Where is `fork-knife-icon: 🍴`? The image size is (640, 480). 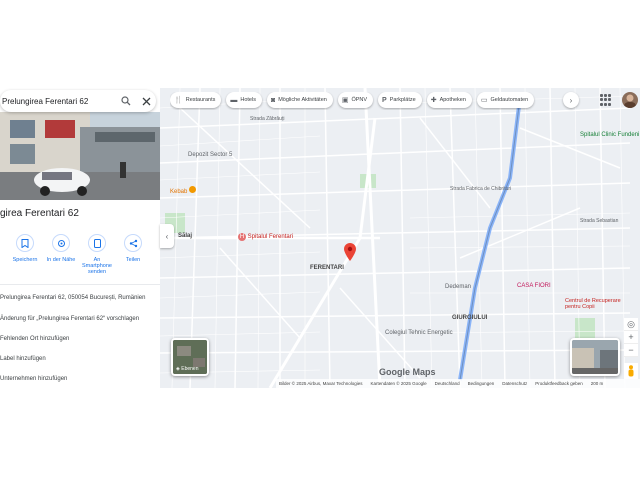
fork-knife-icon: 🍴 is located at coordinates (178, 100).